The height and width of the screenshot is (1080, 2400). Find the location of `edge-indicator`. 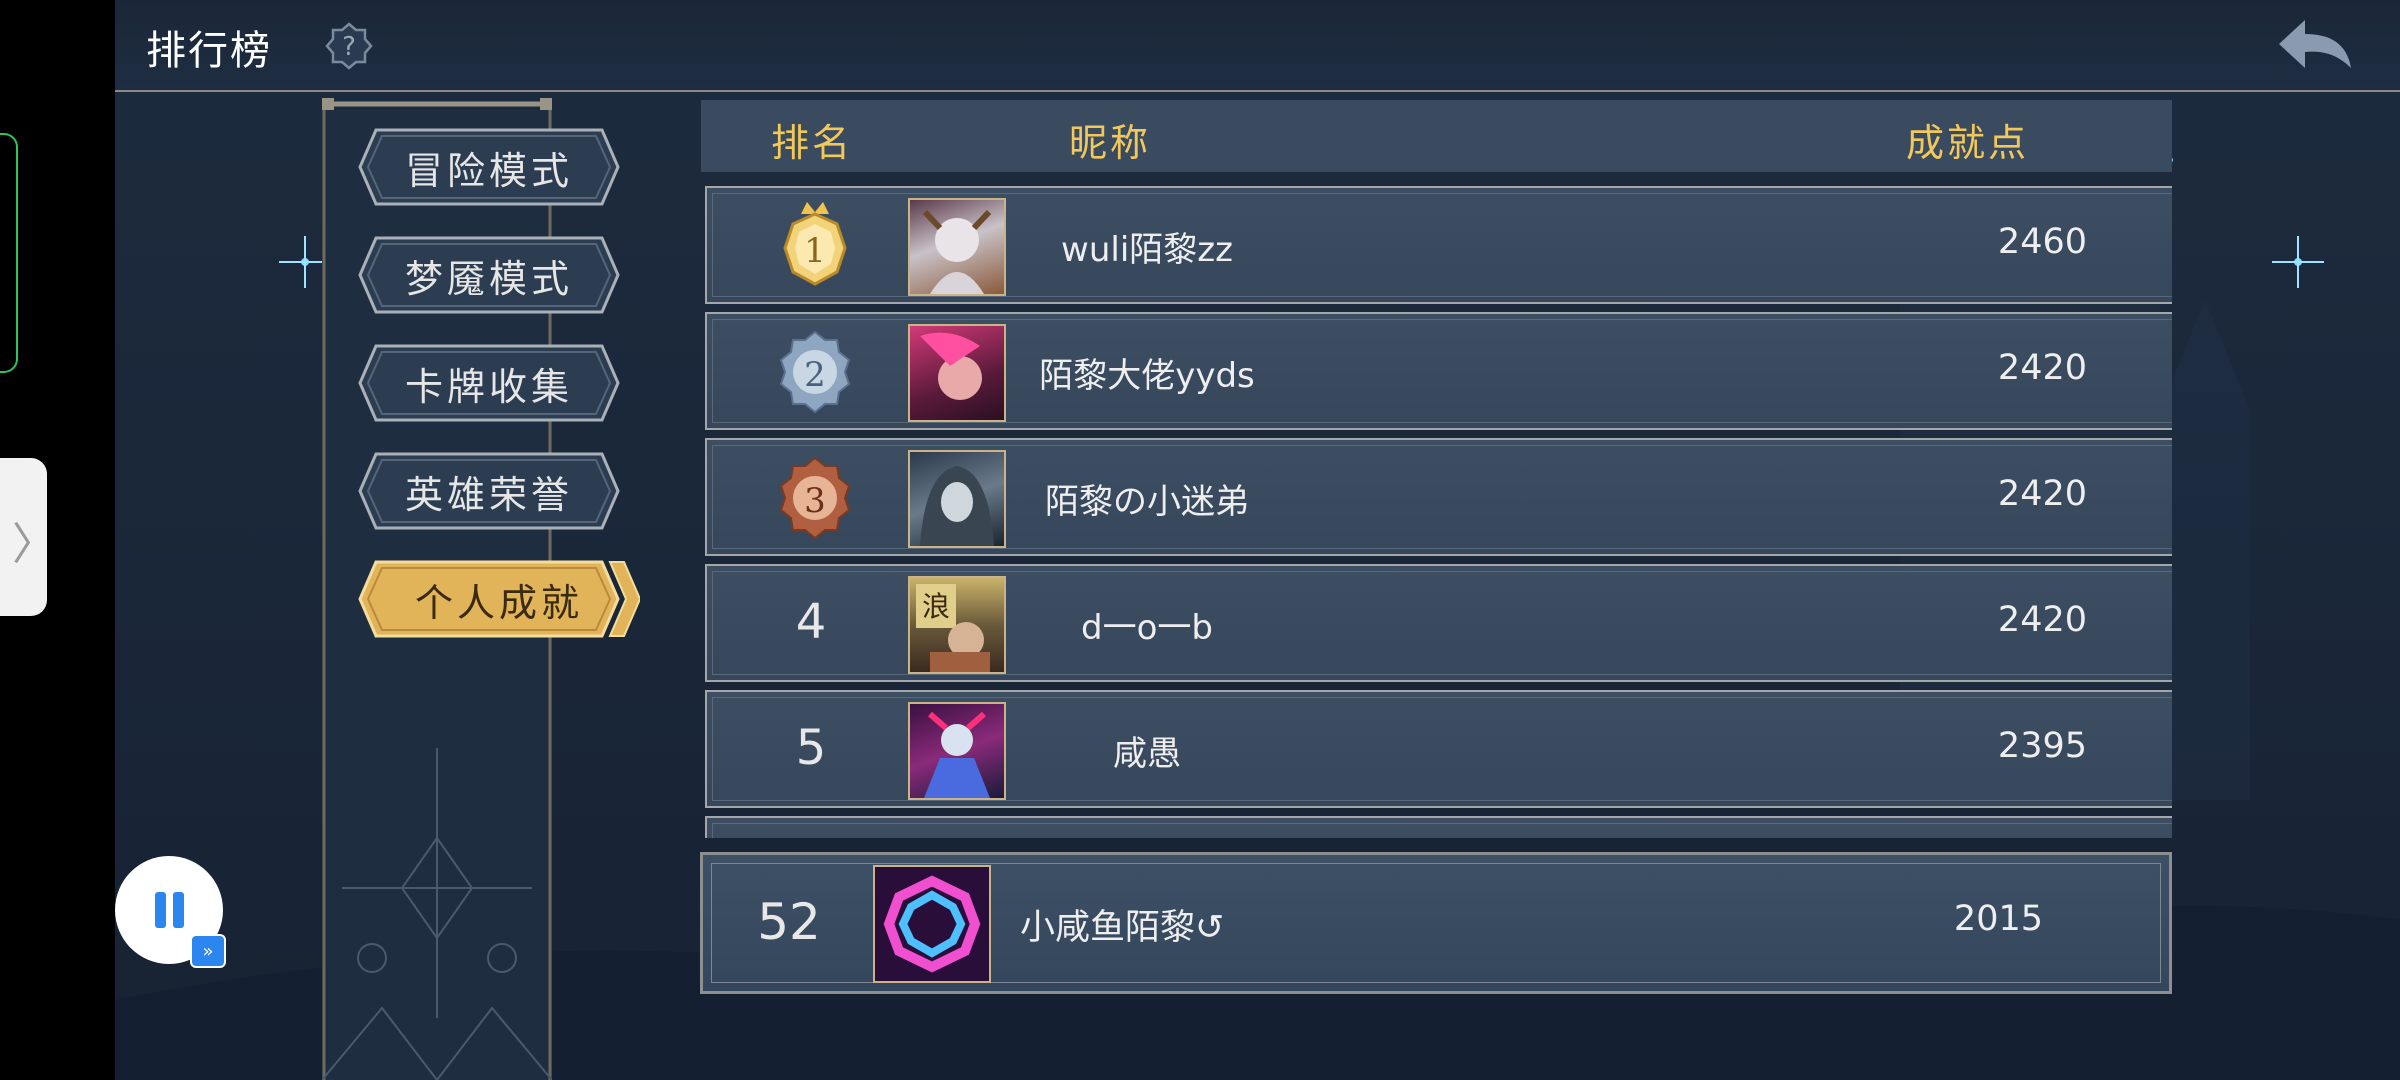

edge-indicator is located at coordinates (9, 253).